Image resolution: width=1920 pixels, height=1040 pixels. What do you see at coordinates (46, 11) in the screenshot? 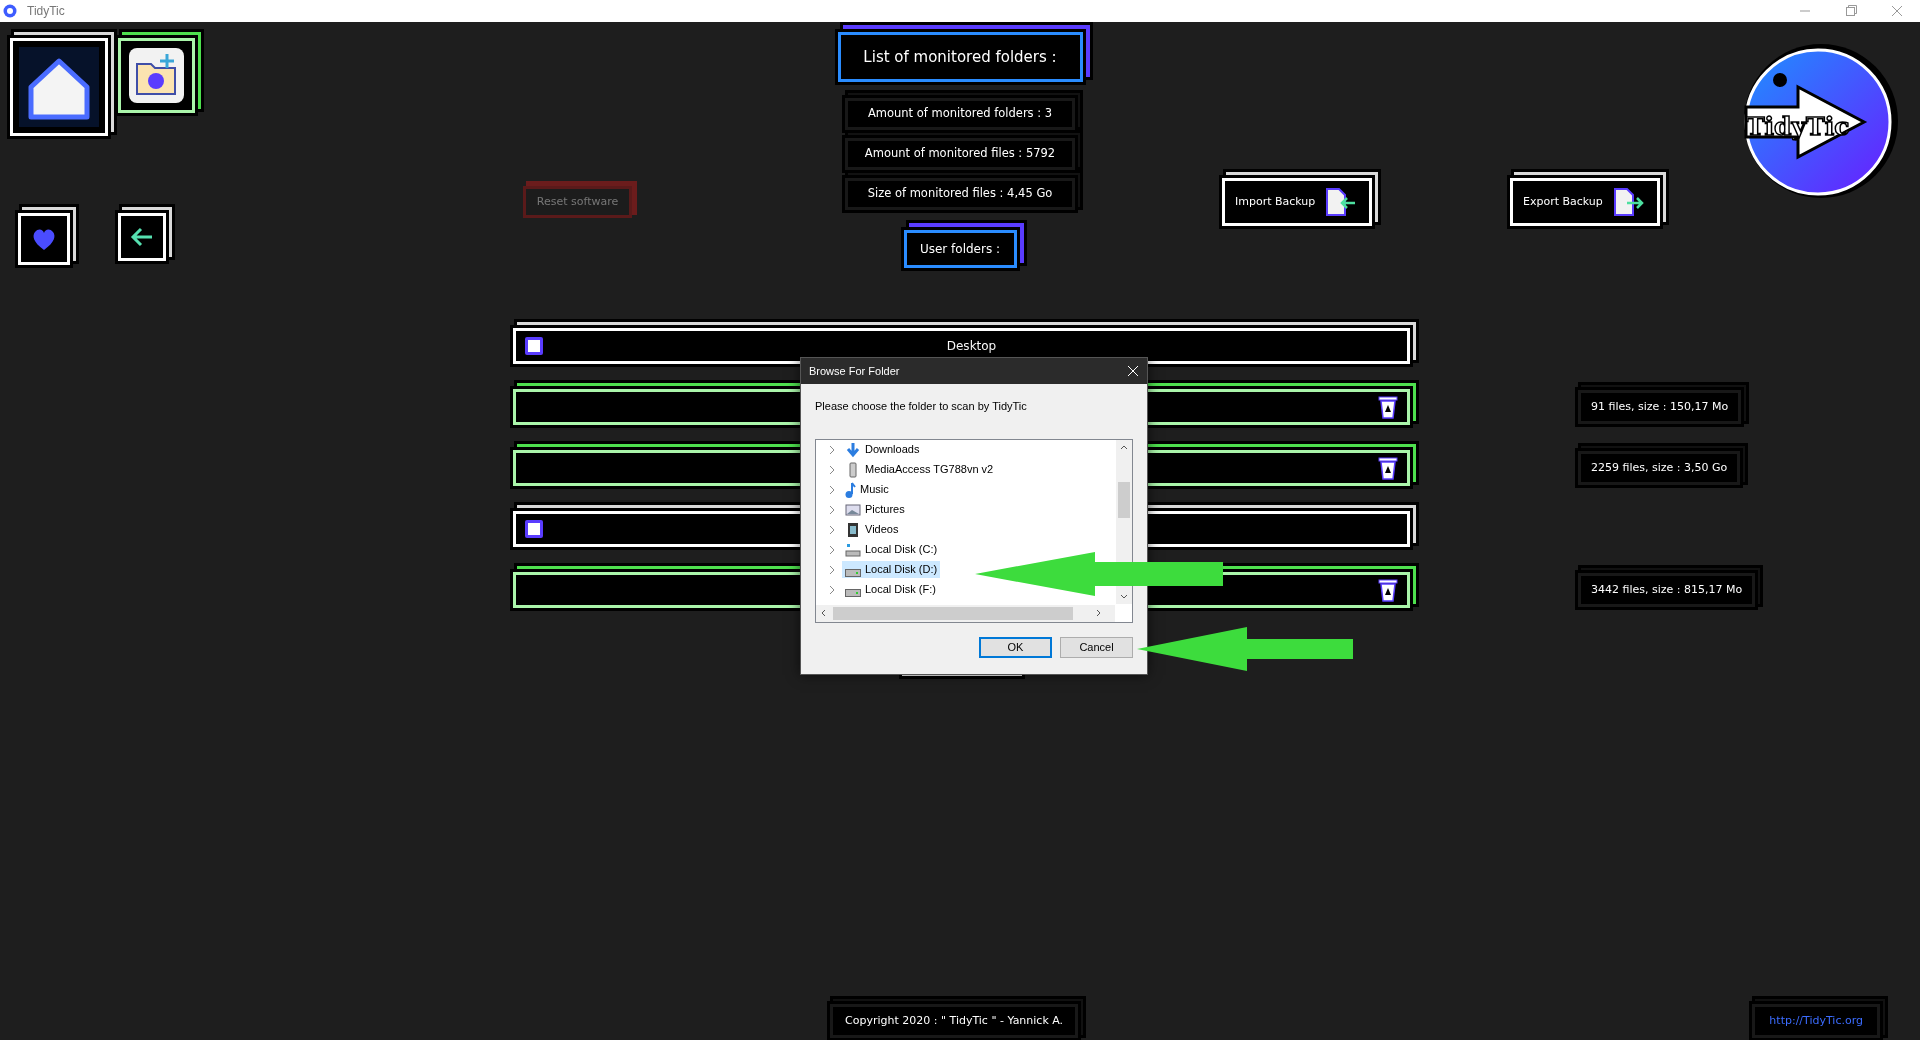
I see `window-title: TidyTic` at bounding box center [46, 11].